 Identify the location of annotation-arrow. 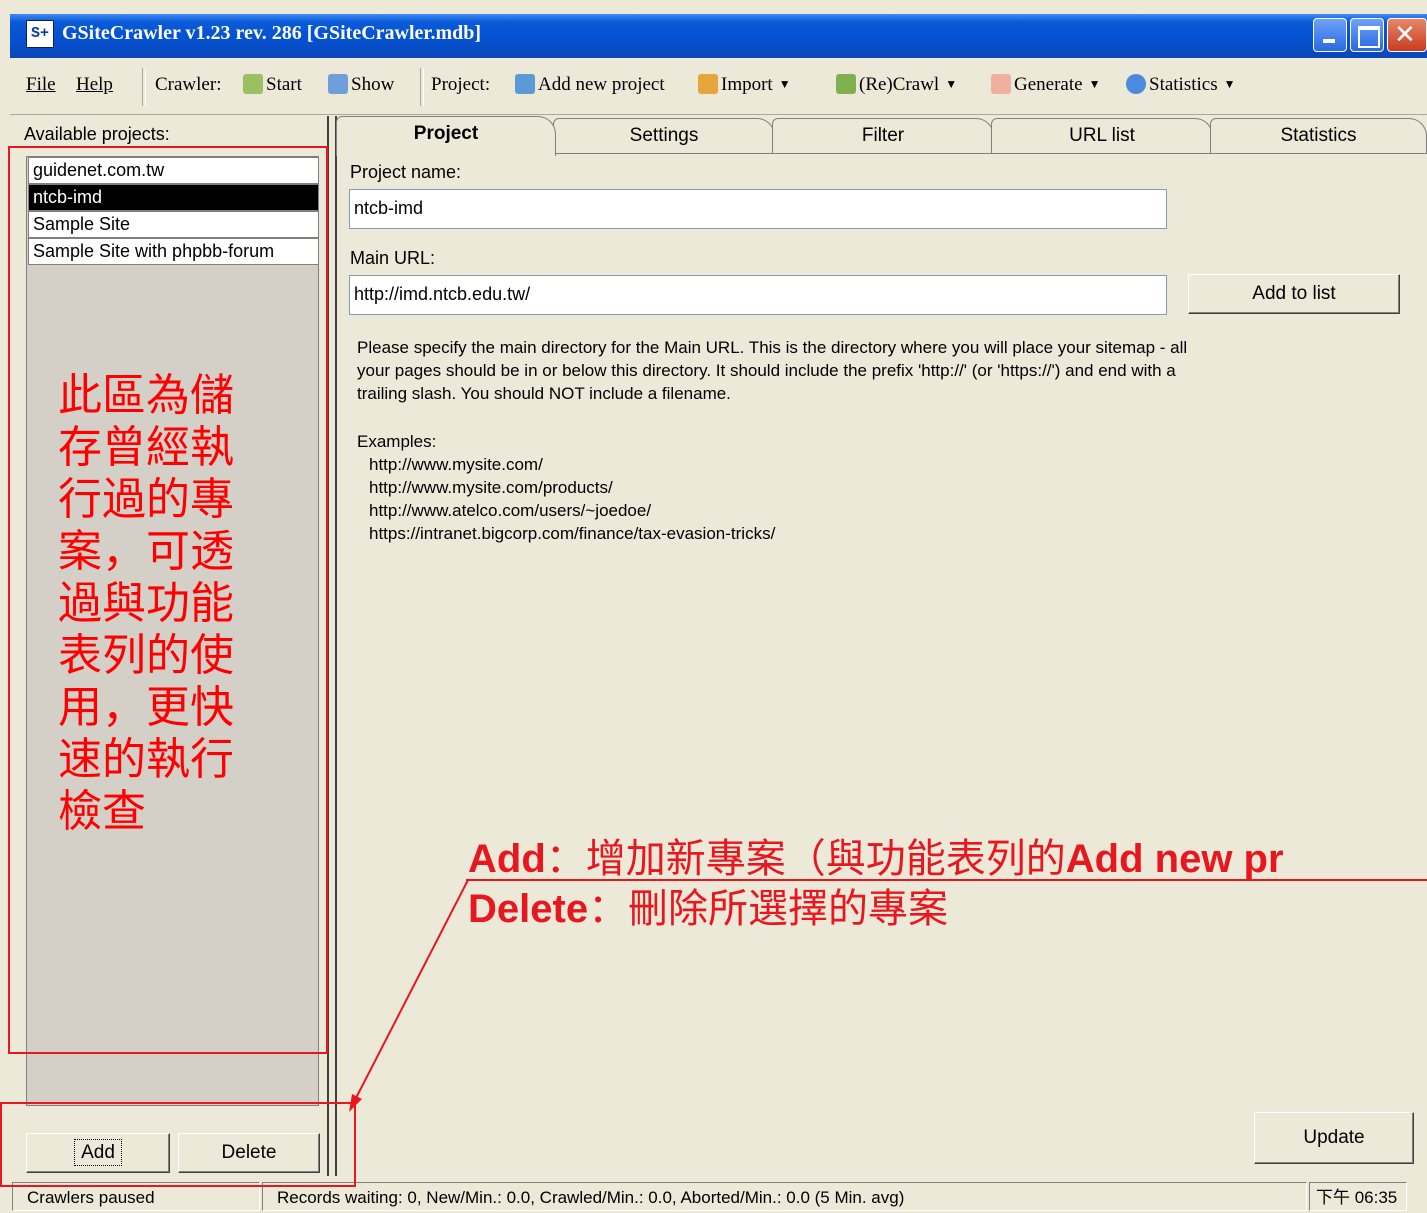
(888, 995).